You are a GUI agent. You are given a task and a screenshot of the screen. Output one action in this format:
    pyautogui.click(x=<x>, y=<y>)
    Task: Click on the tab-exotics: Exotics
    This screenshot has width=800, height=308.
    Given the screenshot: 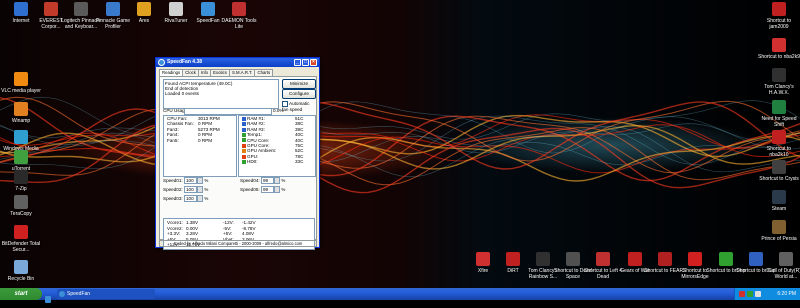 What is the action you would take?
    pyautogui.click(x=220, y=72)
    